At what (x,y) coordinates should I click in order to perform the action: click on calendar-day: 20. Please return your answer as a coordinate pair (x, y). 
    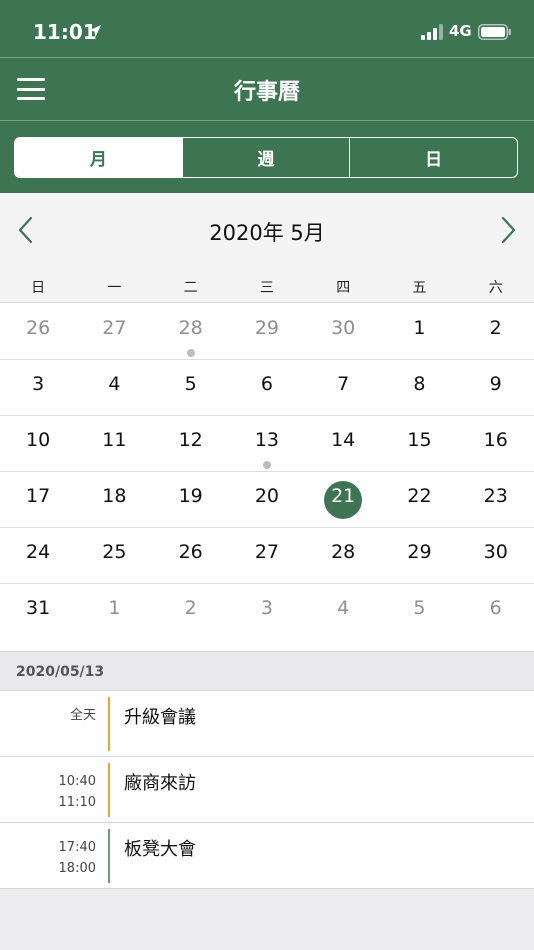
    Looking at the image, I should click on (267, 499).